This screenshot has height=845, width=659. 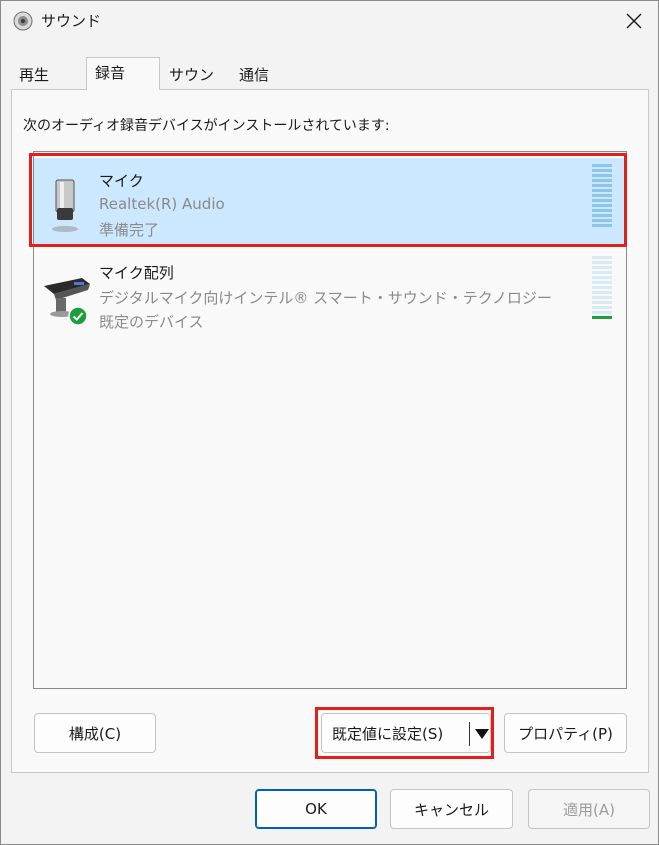 What do you see at coordinates (330, 202) in the screenshot?
I see `device-row-mic: マイク Realtek(R) Audio 準備完了` at bounding box center [330, 202].